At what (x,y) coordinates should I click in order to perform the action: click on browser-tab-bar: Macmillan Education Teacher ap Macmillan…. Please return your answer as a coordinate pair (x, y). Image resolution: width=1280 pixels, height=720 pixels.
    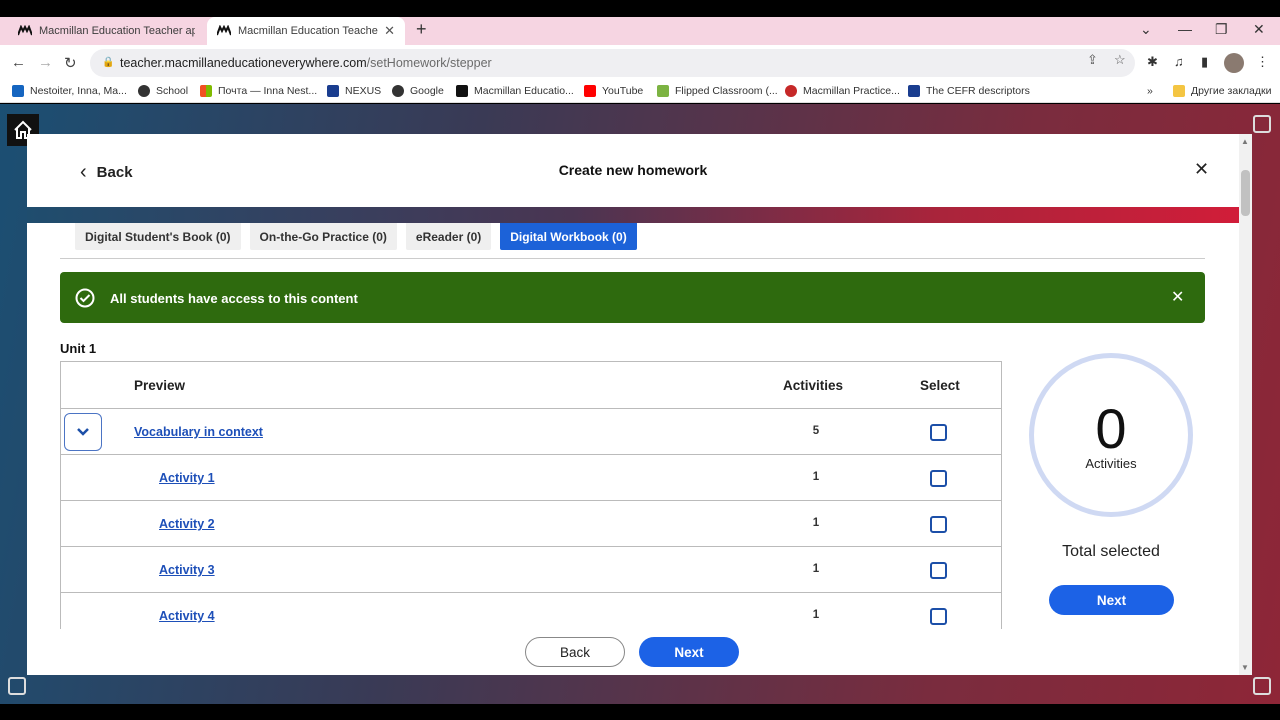
    Looking at the image, I should click on (640, 31).